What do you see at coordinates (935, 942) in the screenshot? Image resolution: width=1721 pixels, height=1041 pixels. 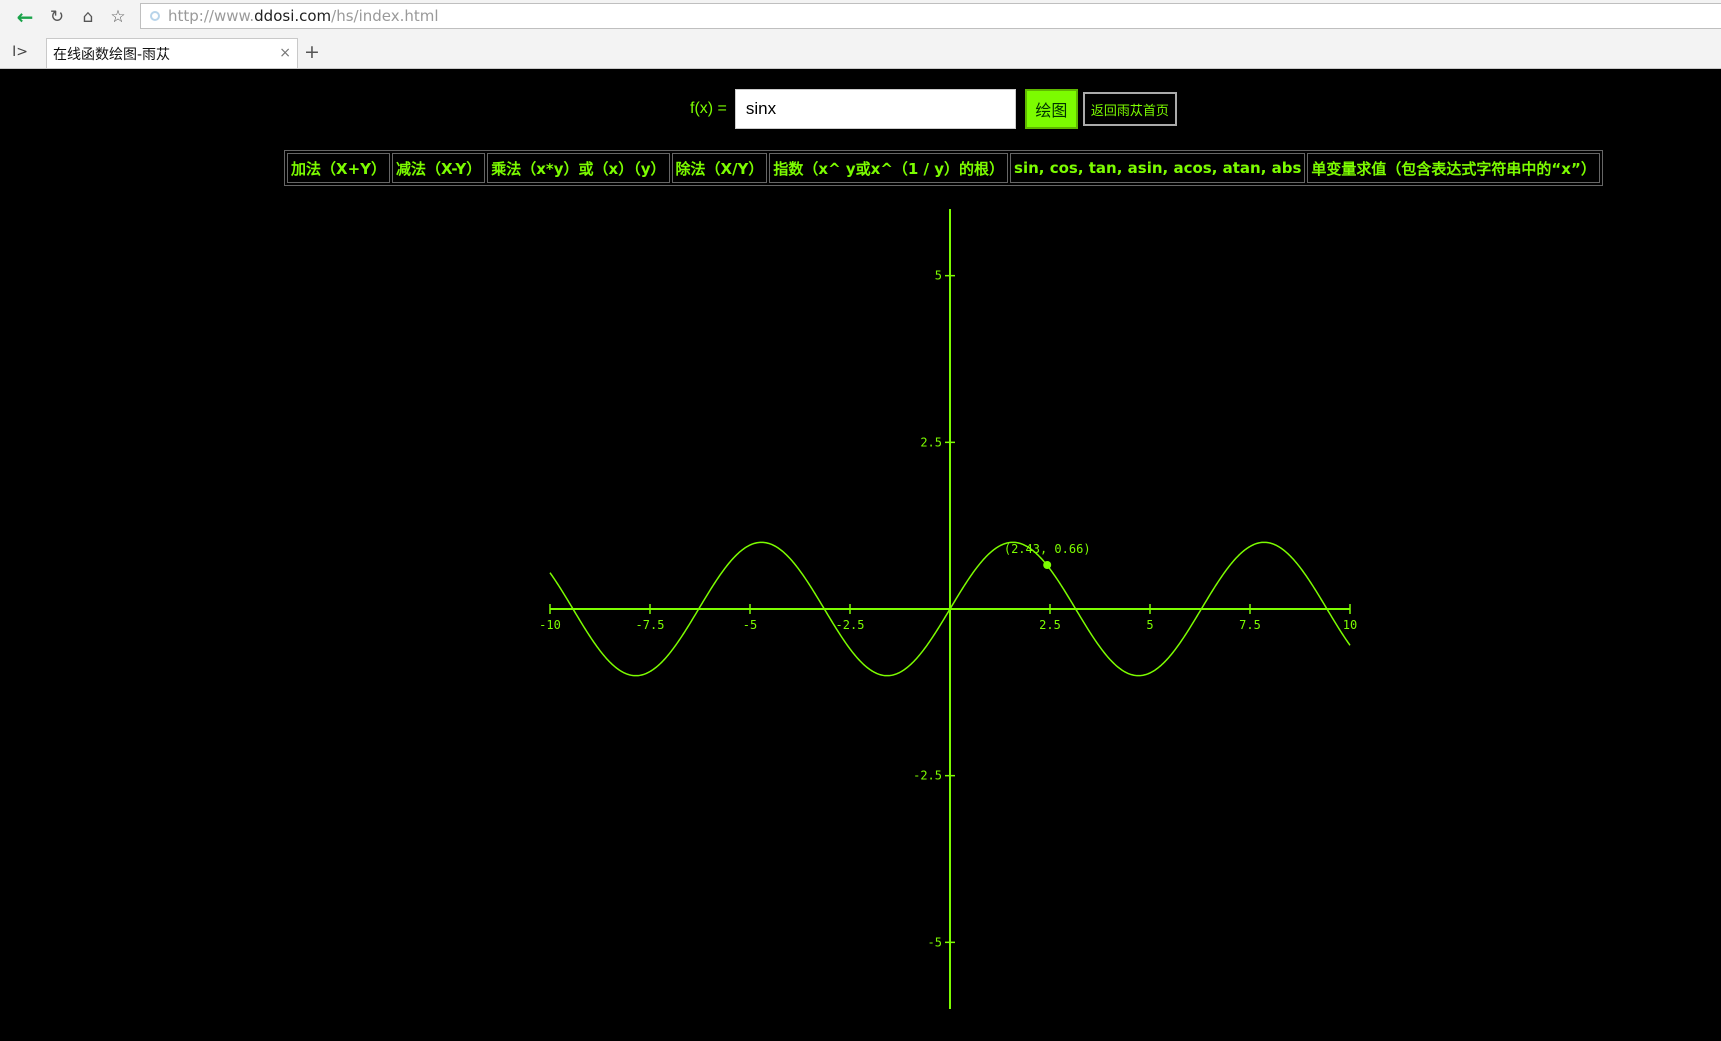 I see `y-tick-label: -5` at bounding box center [935, 942].